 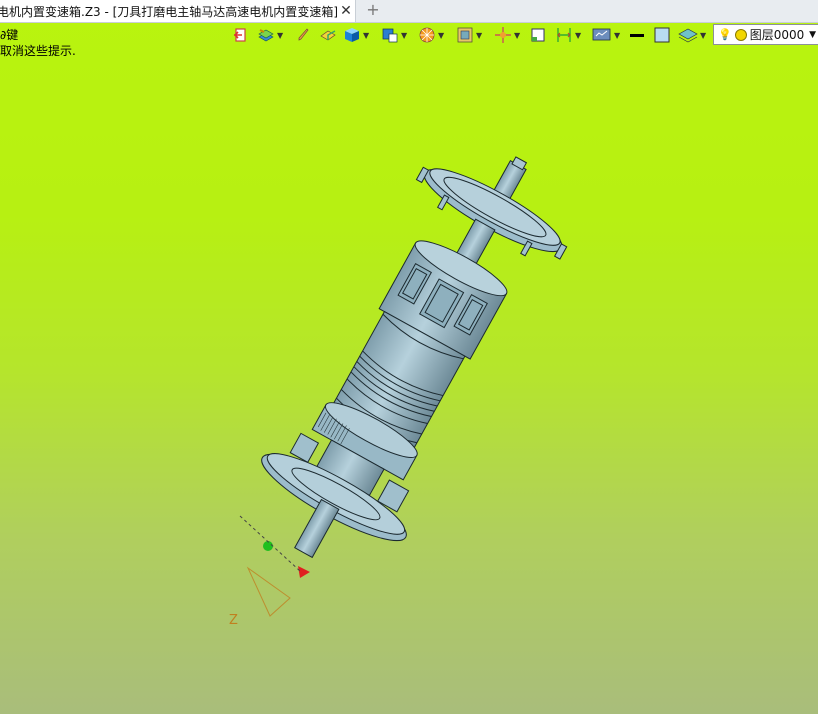 What do you see at coordinates (601, 34) in the screenshot?
I see `display-icon` at bounding box center [601, 34].